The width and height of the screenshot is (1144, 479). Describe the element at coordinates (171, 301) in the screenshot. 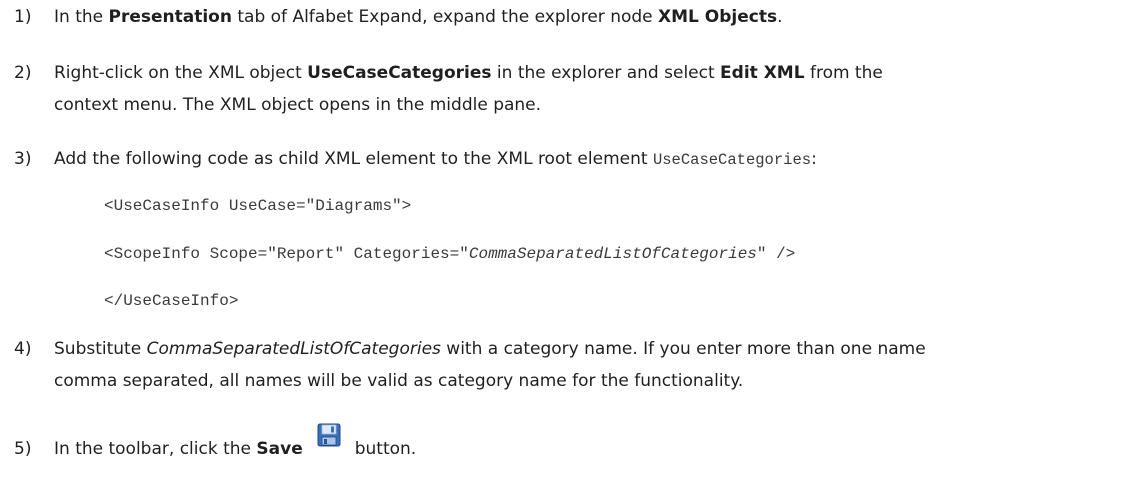

I see `code-line-3: </UseCaseInfo>` at that location.